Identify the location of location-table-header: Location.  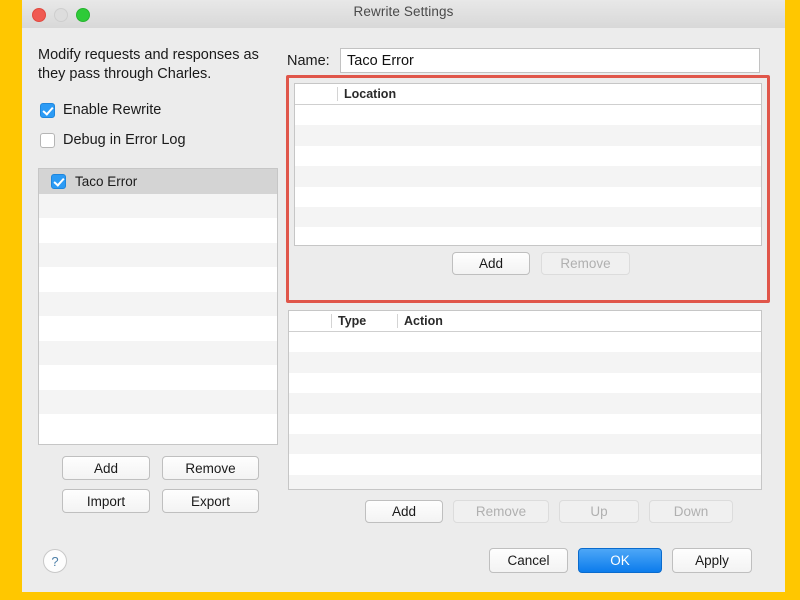
(528, 94).